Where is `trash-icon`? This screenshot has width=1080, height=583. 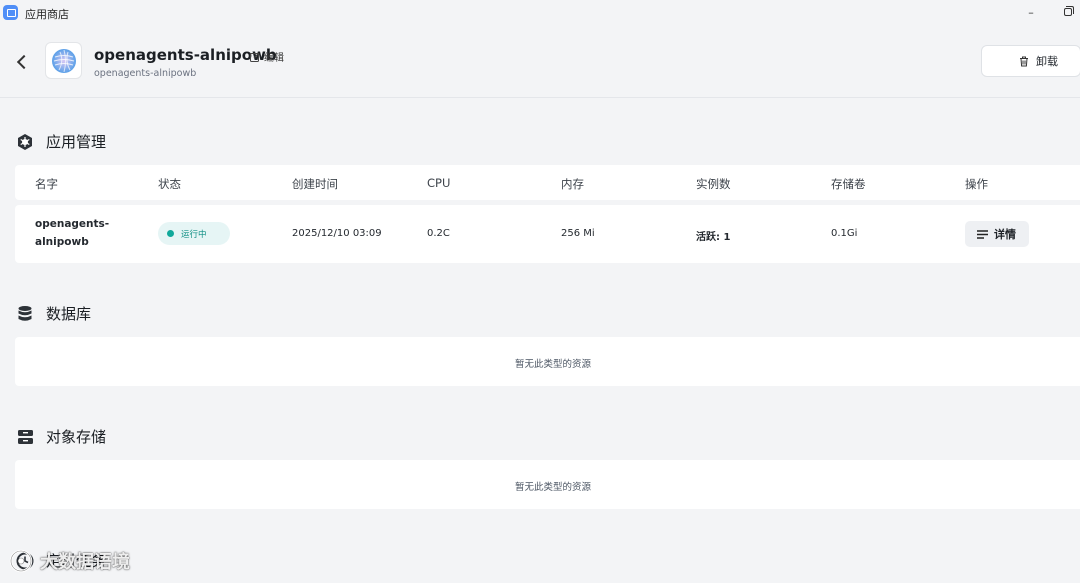 trash-icon is located at coordinates (1024, 61).